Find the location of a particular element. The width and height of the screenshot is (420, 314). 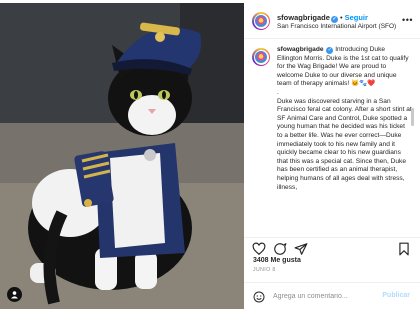

caption-emojis: 🐱🐾❤️ is located at coordinates (363, 84).